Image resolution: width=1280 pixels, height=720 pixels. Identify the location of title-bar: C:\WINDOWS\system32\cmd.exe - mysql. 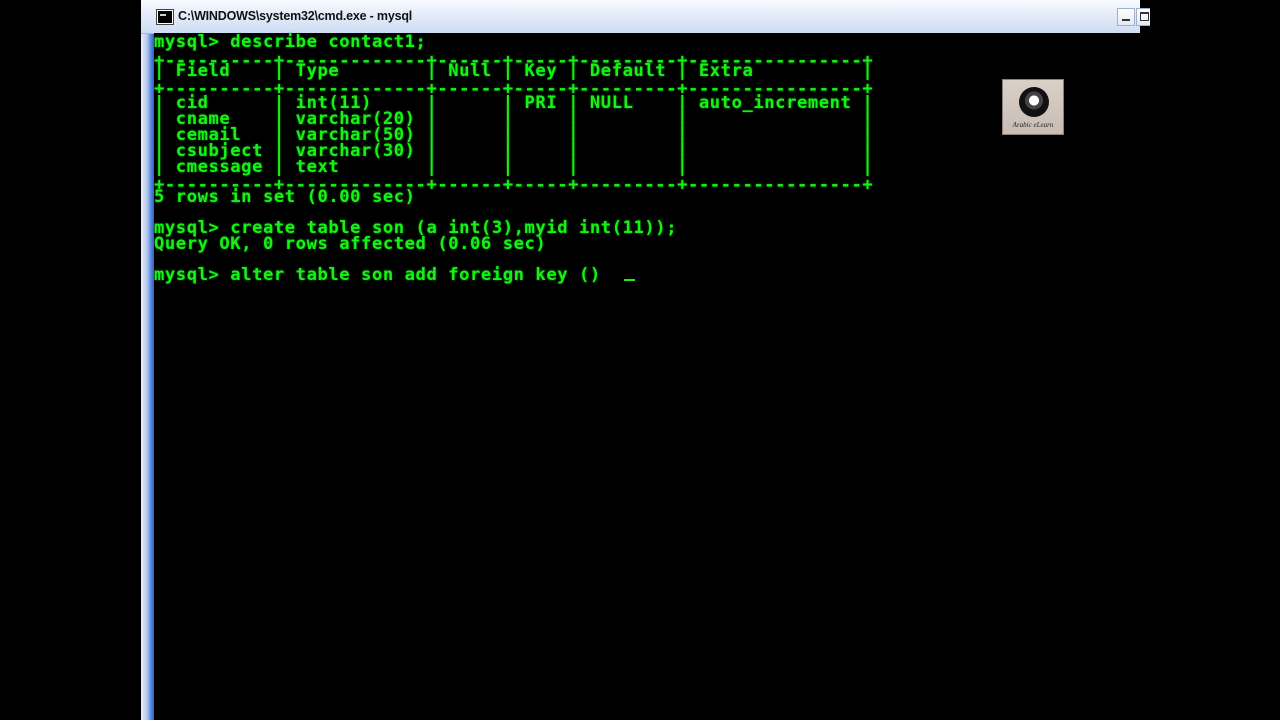
(645, 17).